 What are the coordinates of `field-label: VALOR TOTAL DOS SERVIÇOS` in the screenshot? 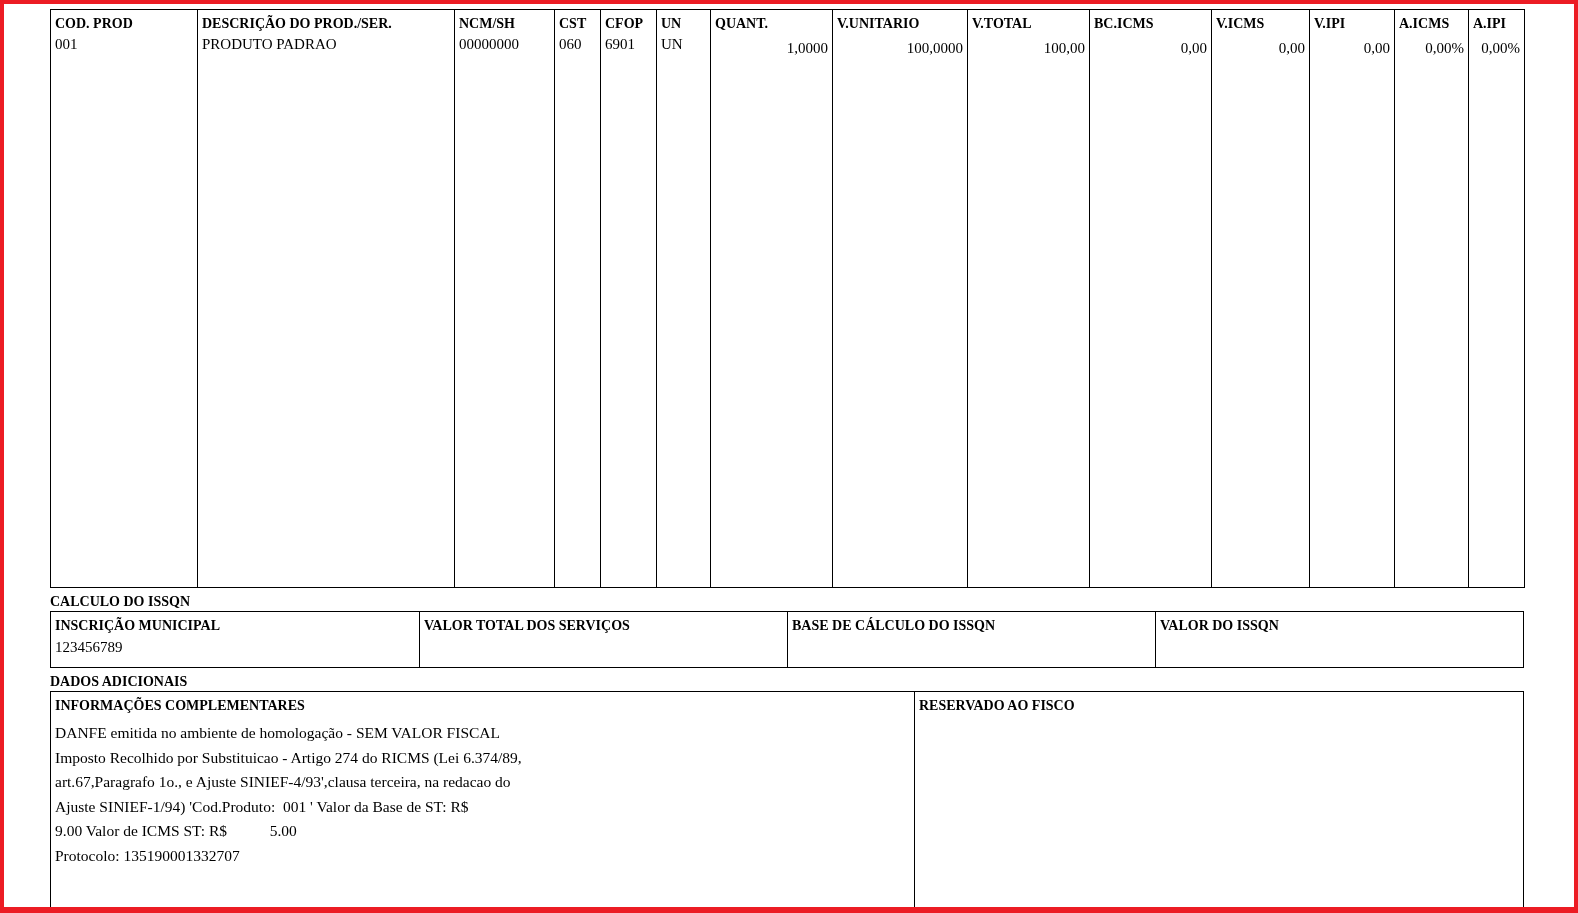 It's located at (527, 626).